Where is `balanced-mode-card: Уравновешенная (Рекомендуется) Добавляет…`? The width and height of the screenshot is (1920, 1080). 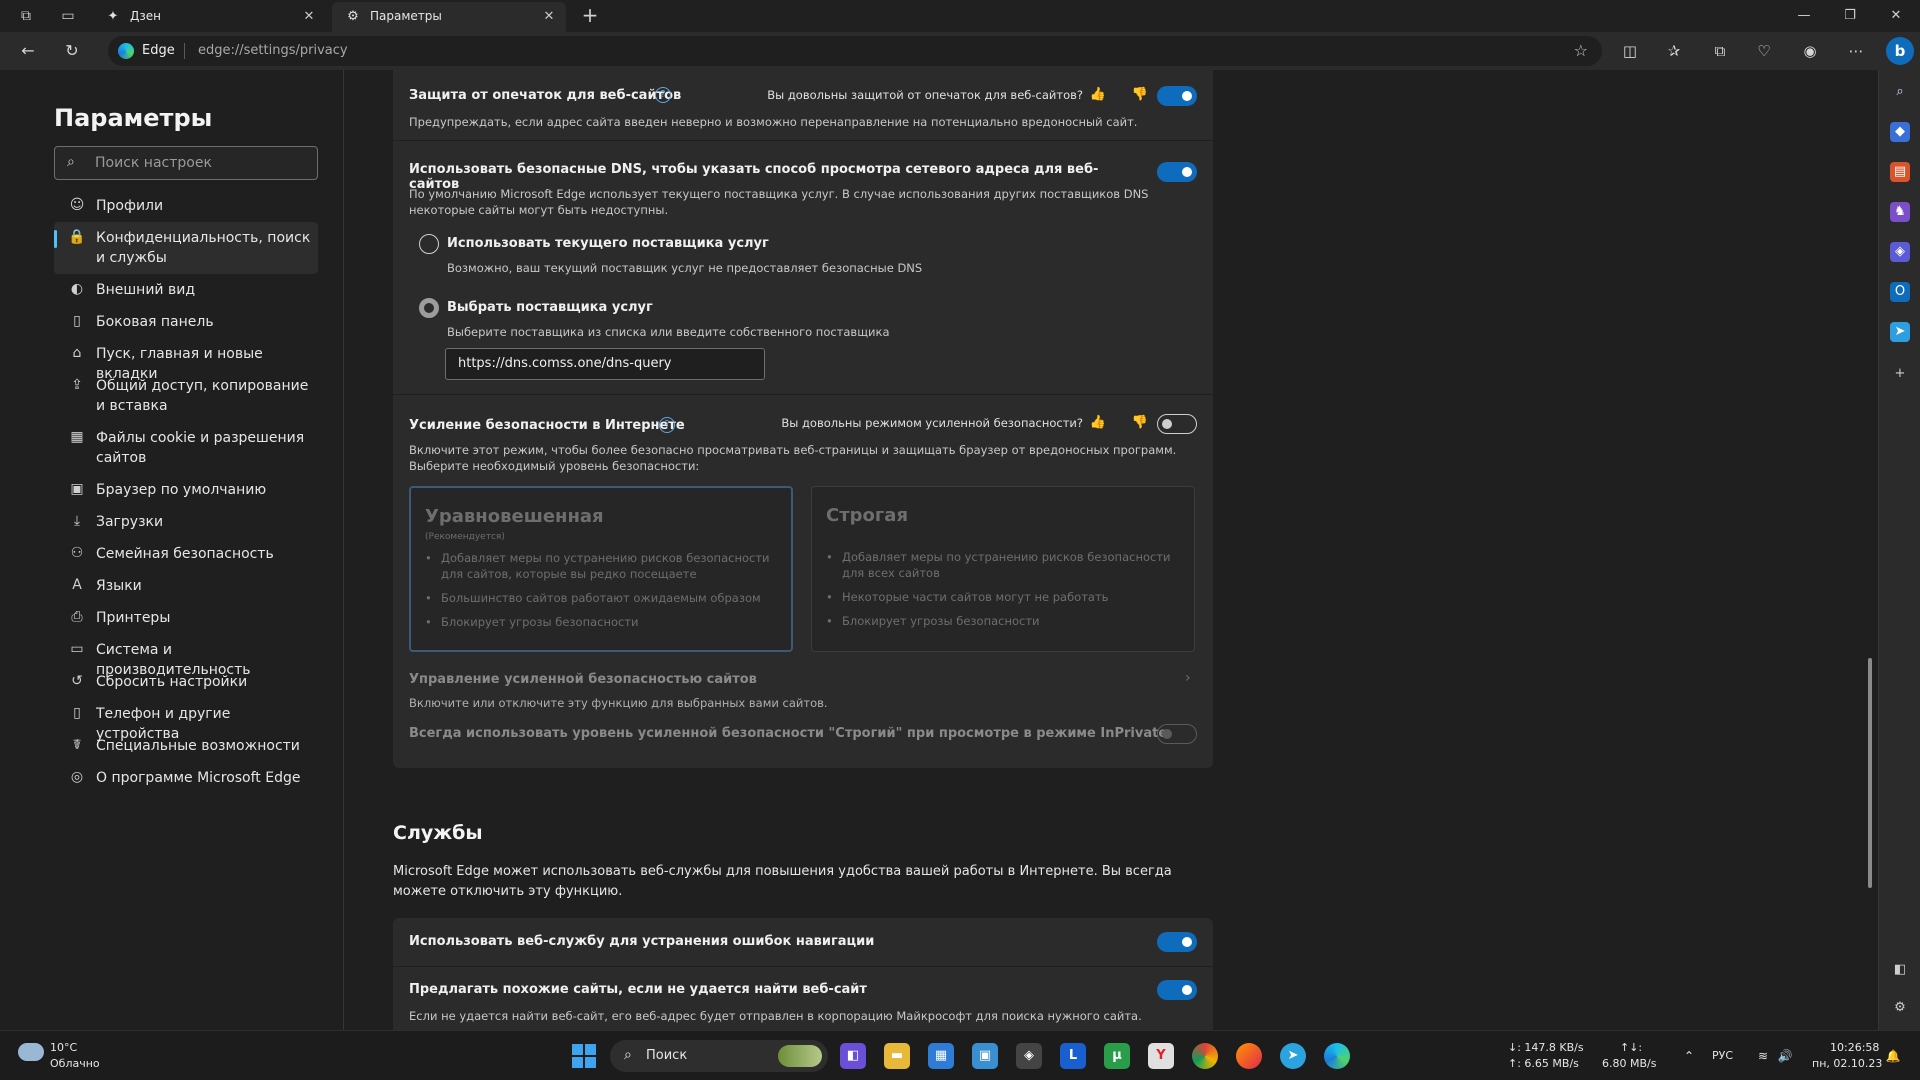
balanced-mode-card: Уравновешенная (Рекомендуется) Добавляет… is located at coordinates (601, 569).